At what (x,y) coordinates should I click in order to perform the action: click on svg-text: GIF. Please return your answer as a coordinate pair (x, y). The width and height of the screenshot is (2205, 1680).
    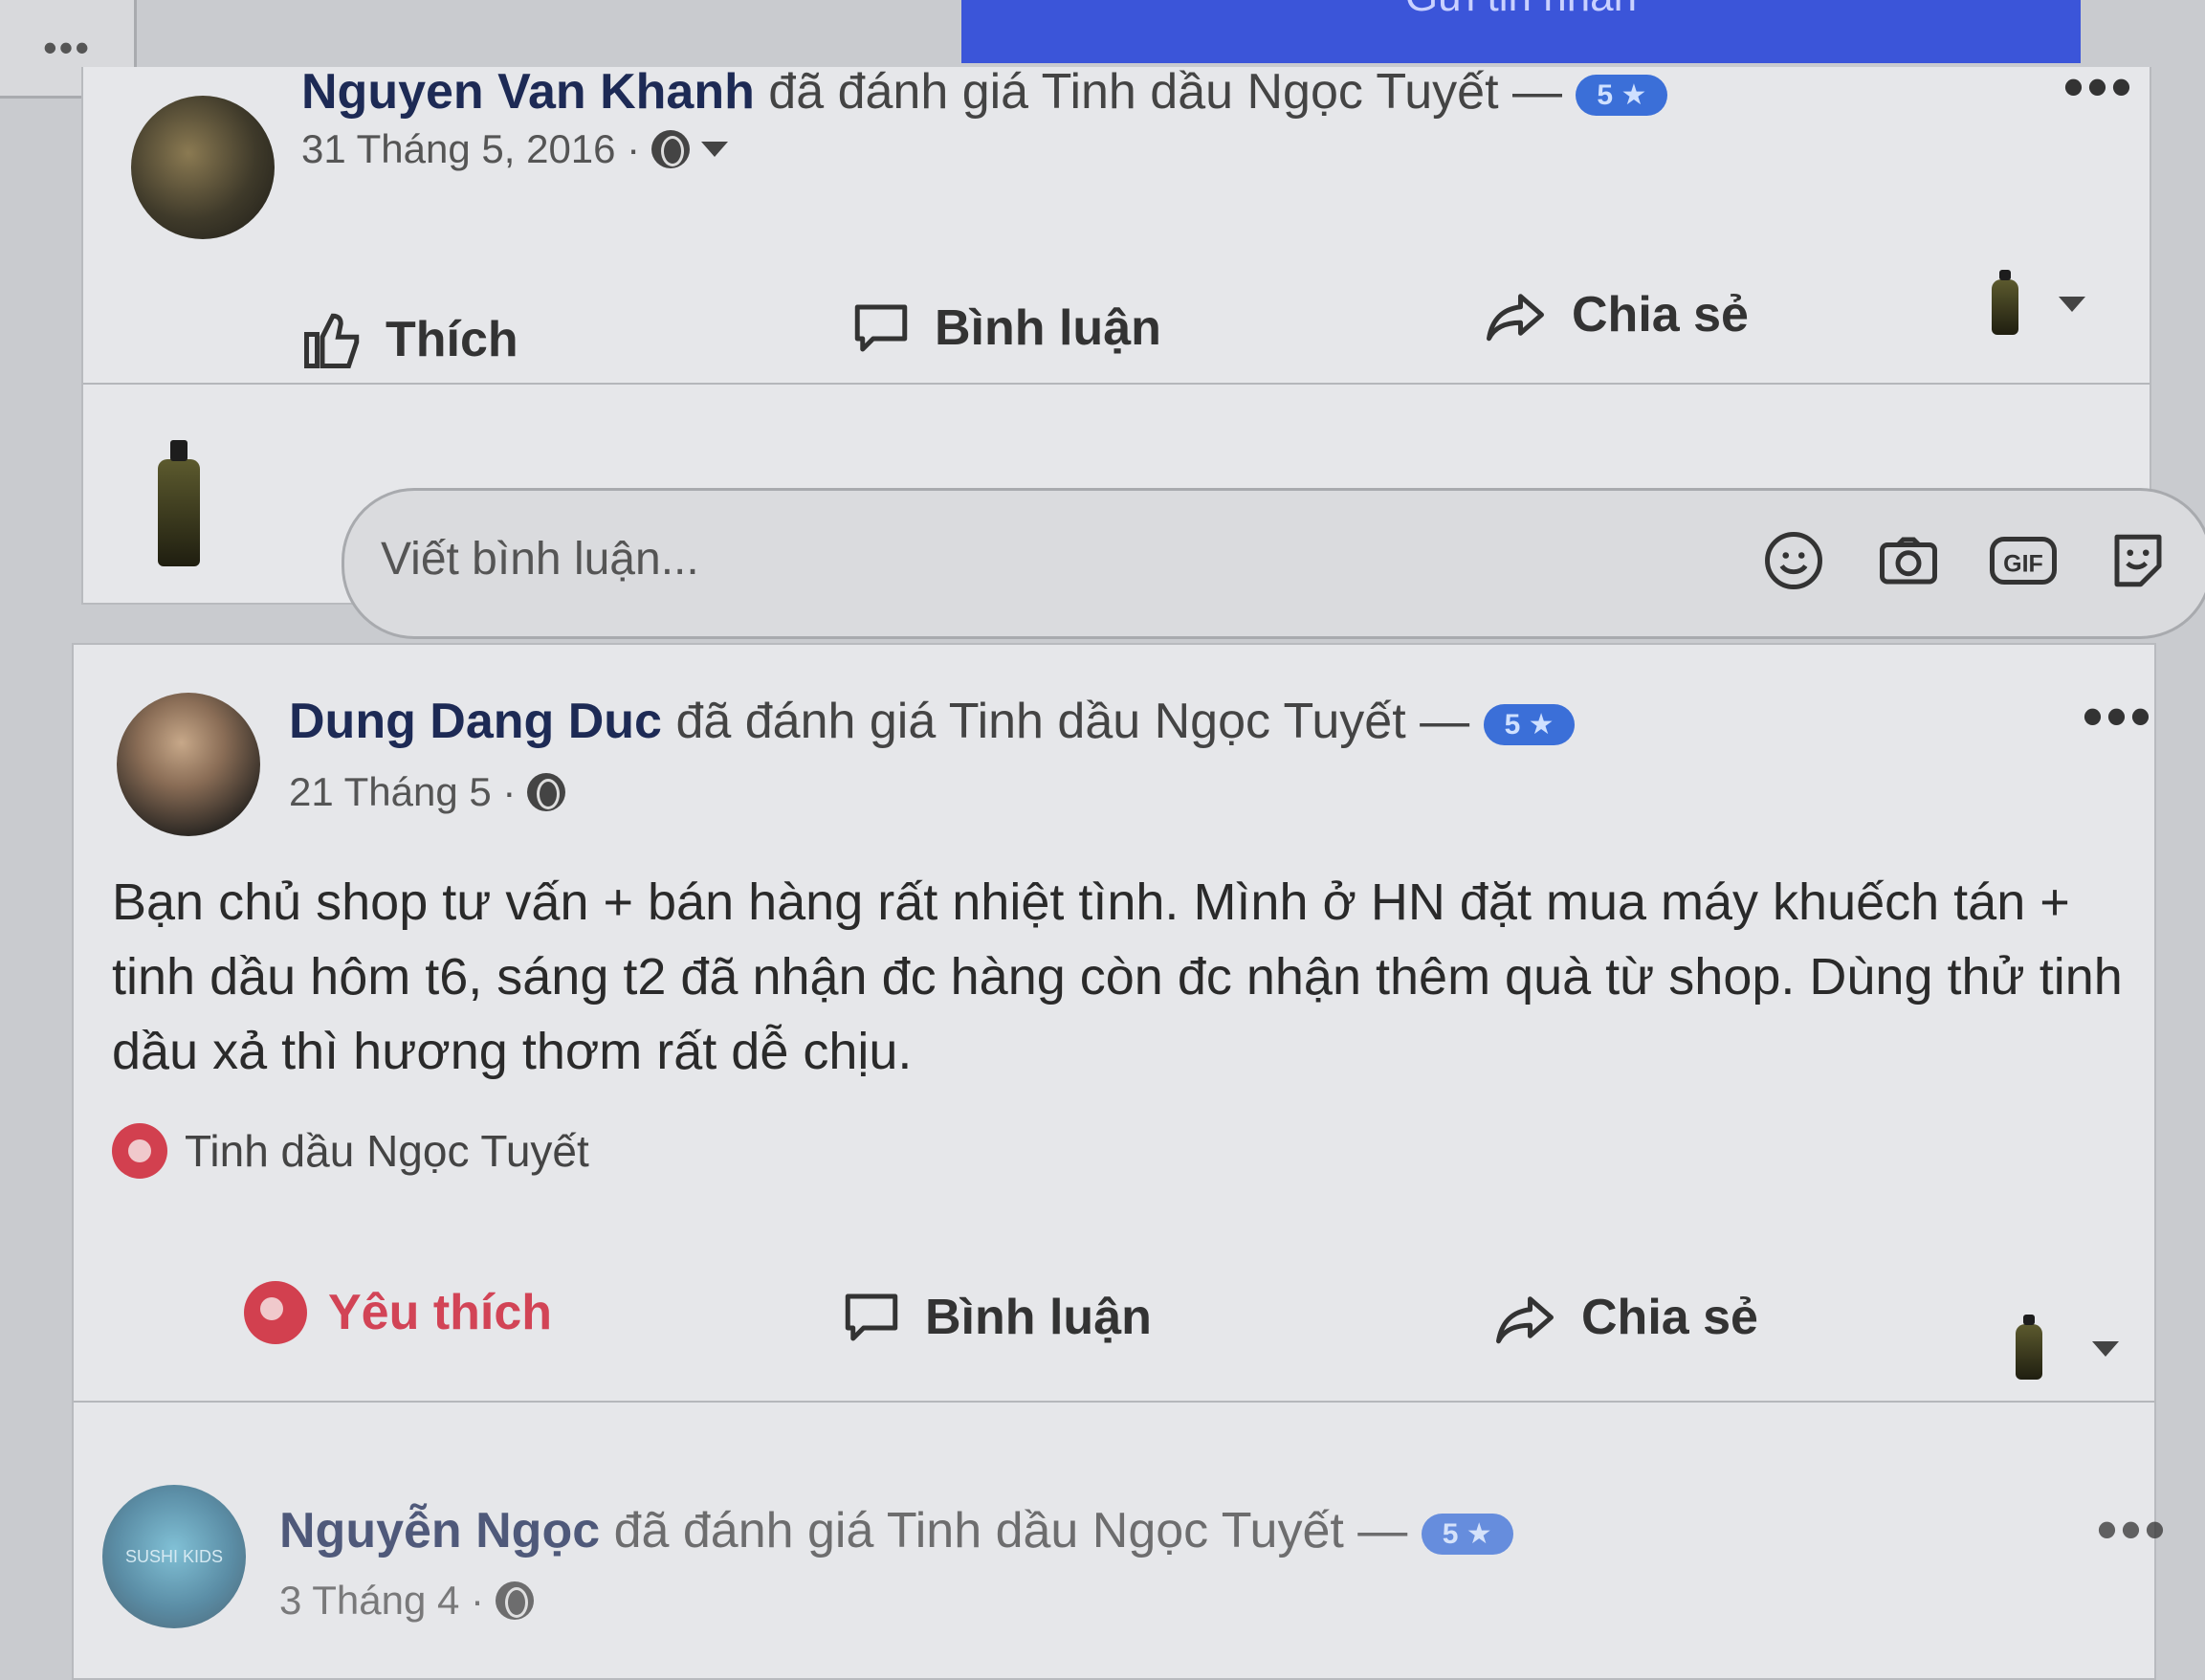
    Looking at the image, I should click on (2023, 563).